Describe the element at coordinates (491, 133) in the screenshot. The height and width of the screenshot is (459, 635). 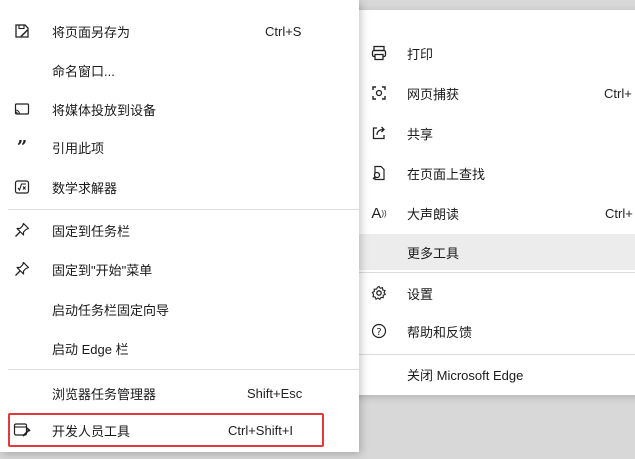
I see `menu-item-share: 共享` at that location.